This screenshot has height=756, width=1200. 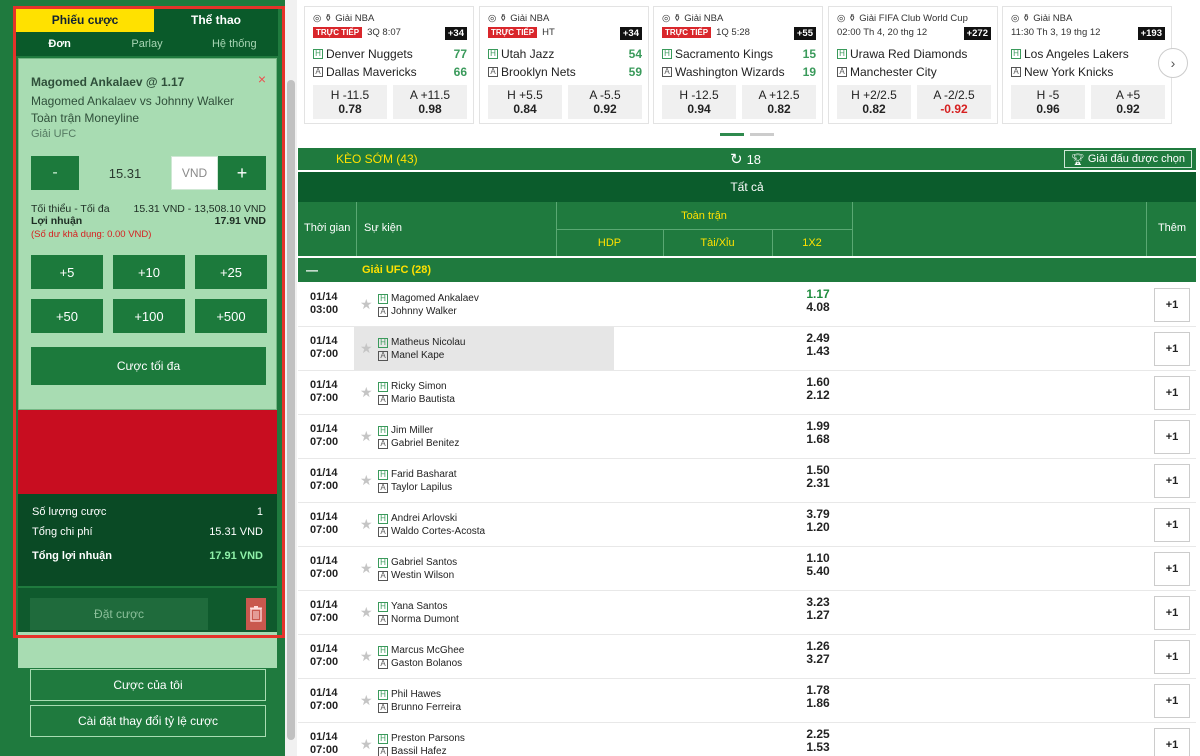 What do you see at coordinates (484, 739) in the screenshot?
I see `event-cell: ★ H Preston Parsons A Bassil Hafez` at bounding box center [484, 739].